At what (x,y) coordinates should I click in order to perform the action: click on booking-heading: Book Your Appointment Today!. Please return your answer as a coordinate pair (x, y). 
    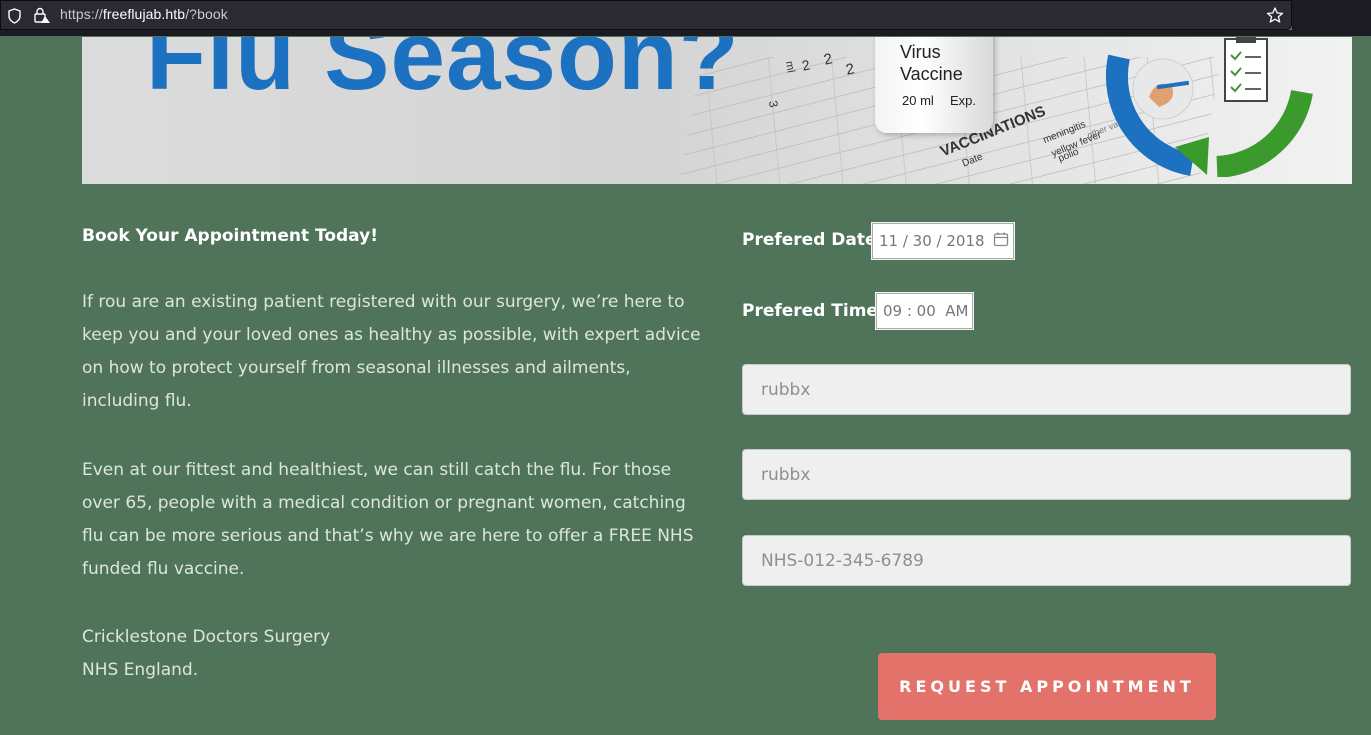
    Looking at the image, I should click on (230, 236).